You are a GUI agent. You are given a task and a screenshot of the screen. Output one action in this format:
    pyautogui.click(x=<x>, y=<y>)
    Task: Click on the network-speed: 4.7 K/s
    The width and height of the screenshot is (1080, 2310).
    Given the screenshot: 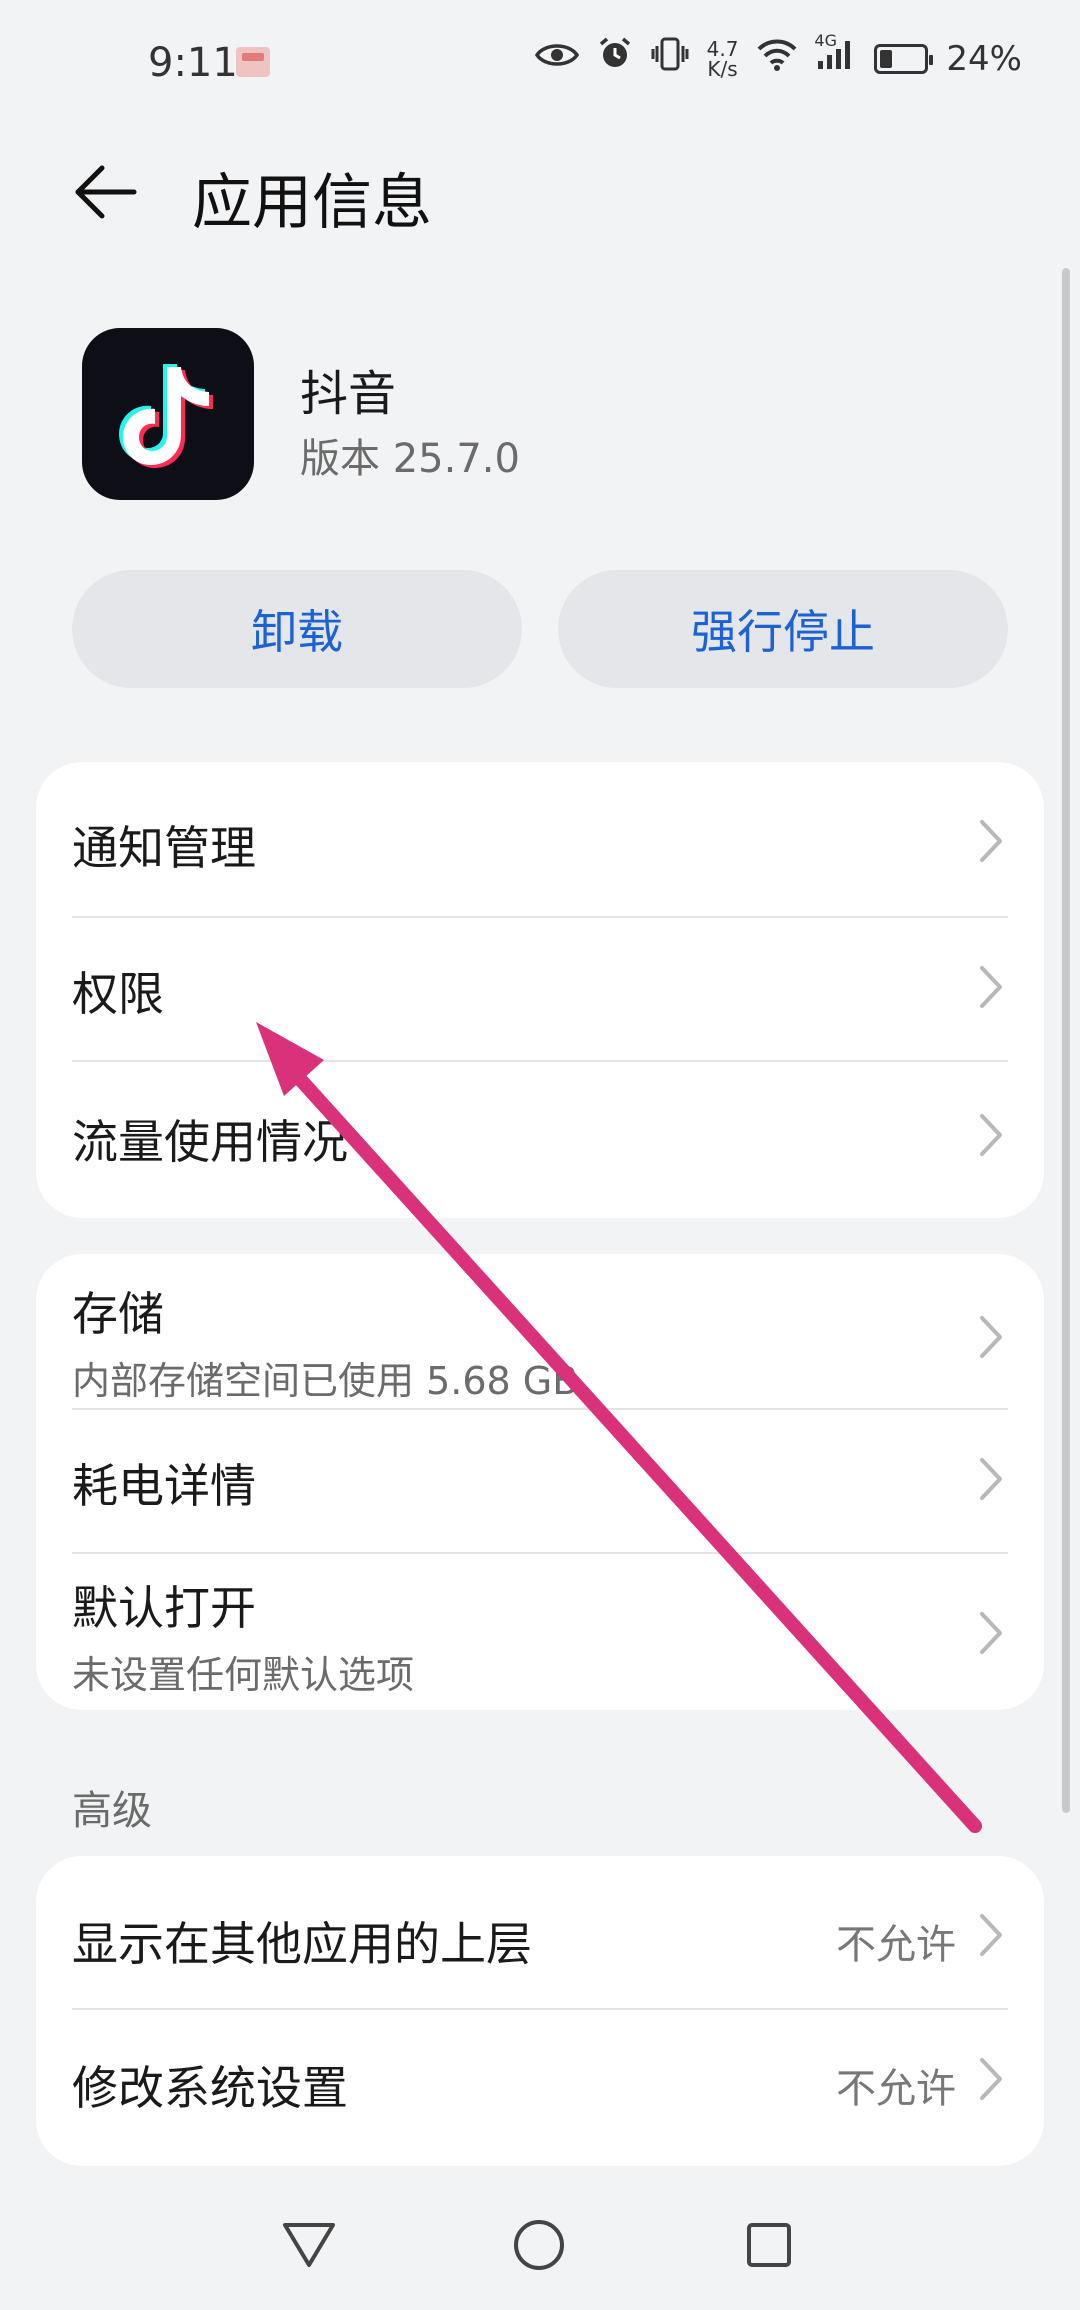 What is the action you would take?
    pyautogui.click(x=723, y=59)
    